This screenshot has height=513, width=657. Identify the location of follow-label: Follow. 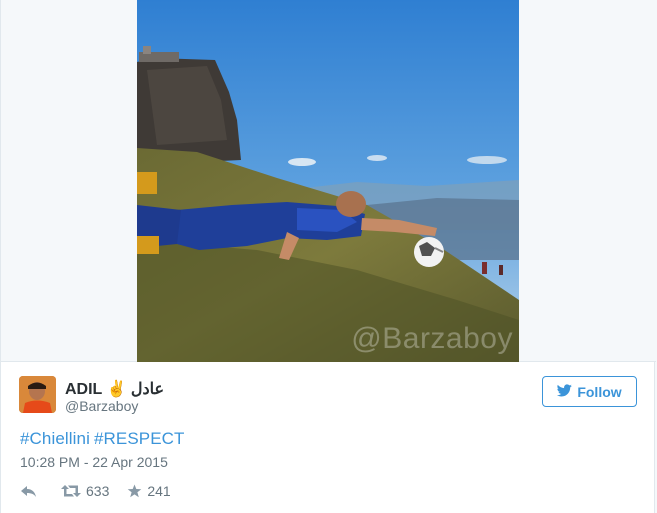
(599, 391).